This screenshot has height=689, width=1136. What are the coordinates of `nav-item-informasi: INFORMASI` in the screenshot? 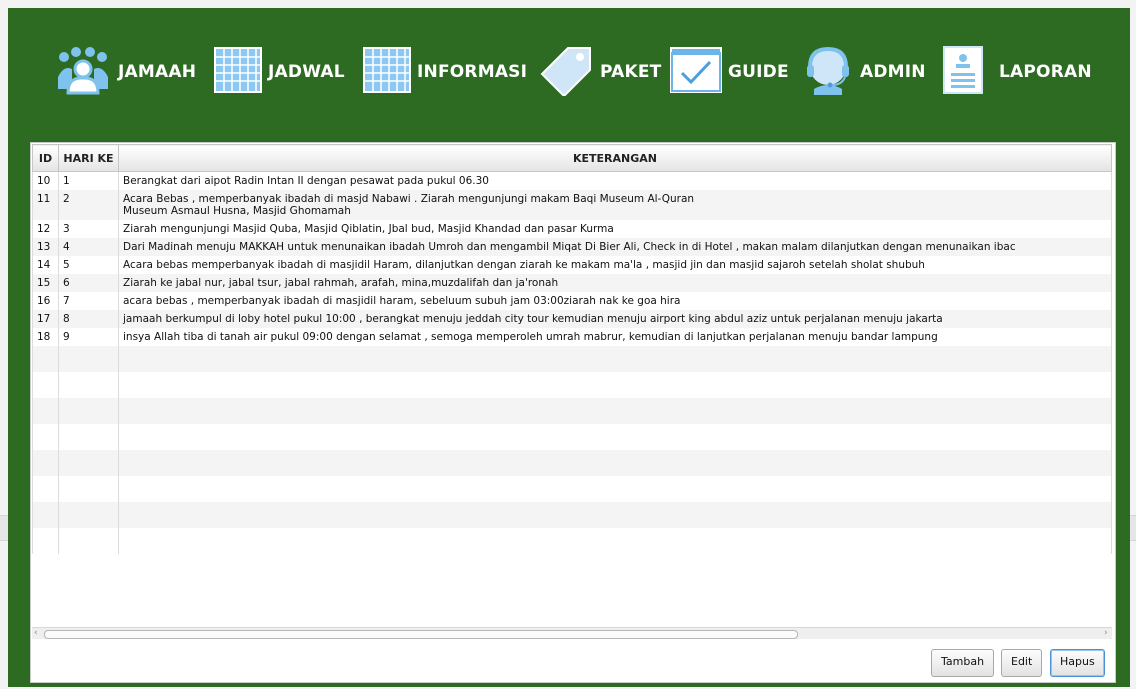 It's located at (445, 72).